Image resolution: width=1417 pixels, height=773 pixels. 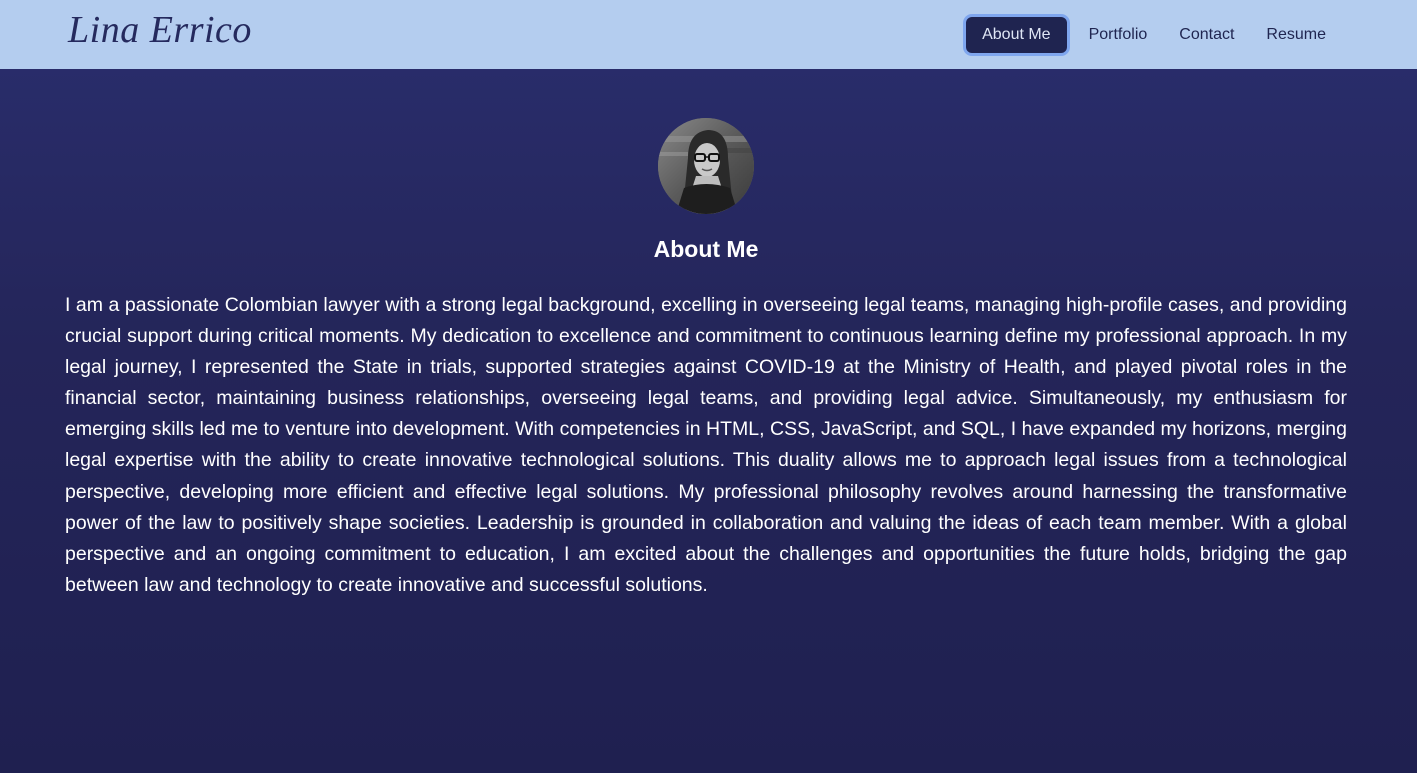 I want to click on profile-photo-icon, so click(x=706, y=166).